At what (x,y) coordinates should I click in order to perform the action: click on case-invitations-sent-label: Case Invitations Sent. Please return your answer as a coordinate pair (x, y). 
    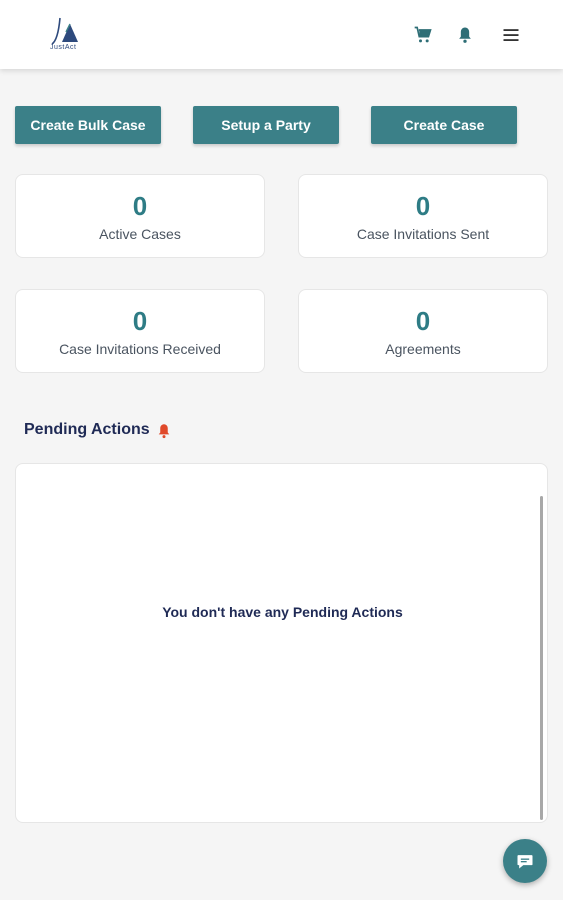
    Looking at the image, I should click on (423, 234).